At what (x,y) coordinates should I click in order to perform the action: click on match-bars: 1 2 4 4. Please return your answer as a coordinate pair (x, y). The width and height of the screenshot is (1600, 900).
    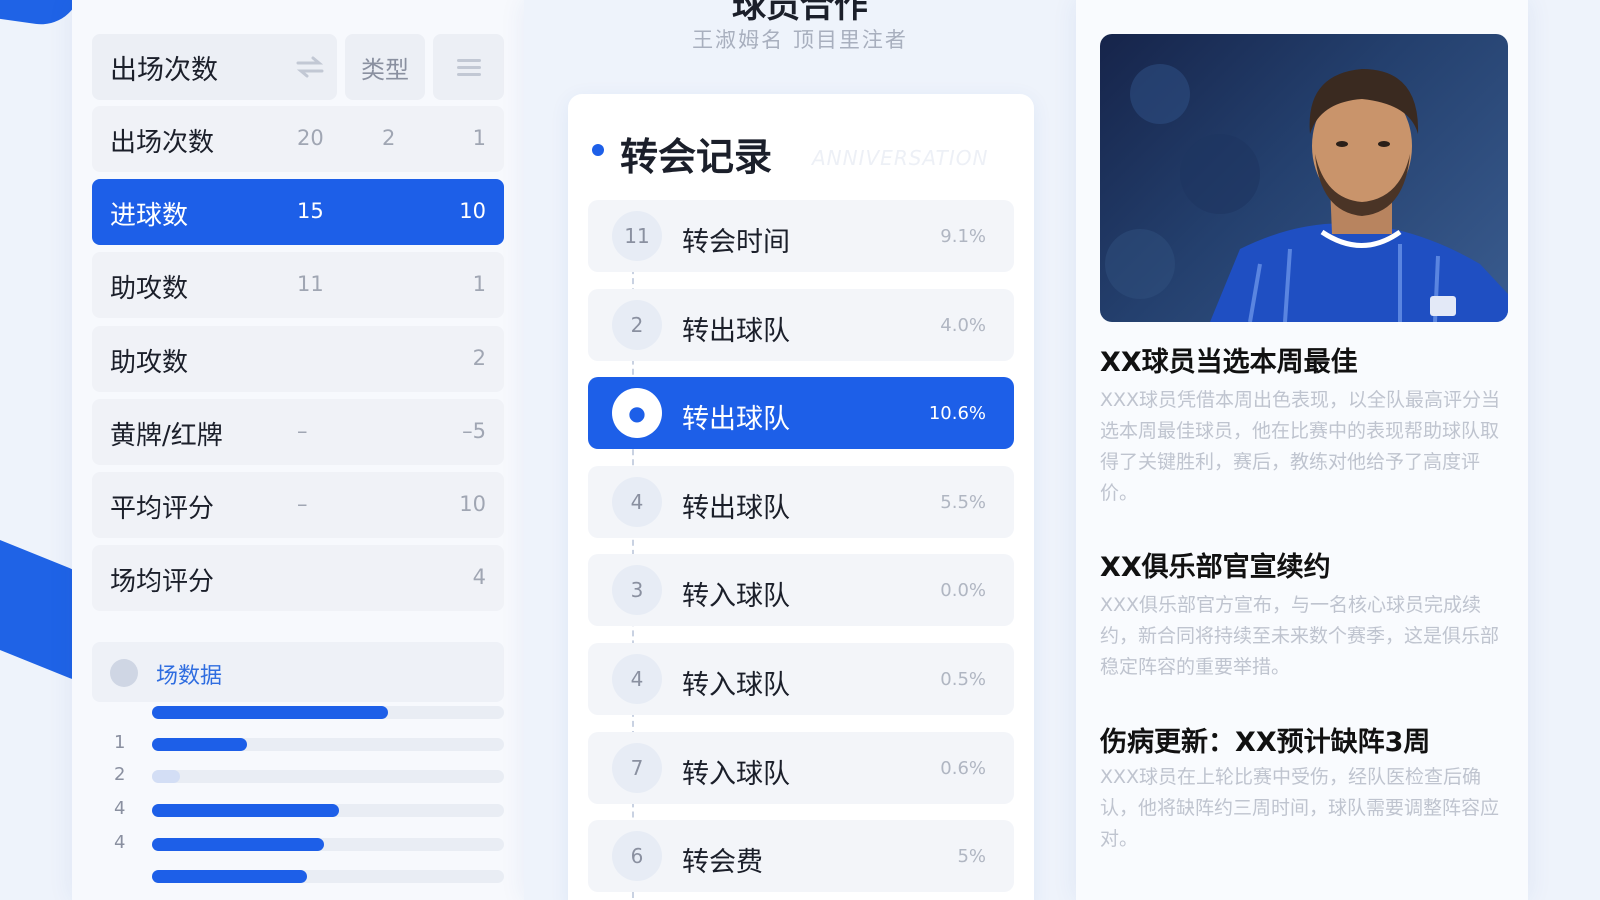
    Looking at the image, I should click on (298, 803).